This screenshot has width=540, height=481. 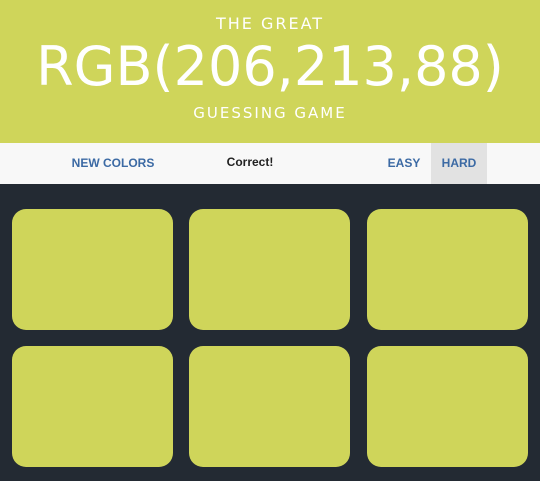 I want to click on controls-stripe: NEW COLORS Correct! EASY HARD, so click(x=270, y=163).